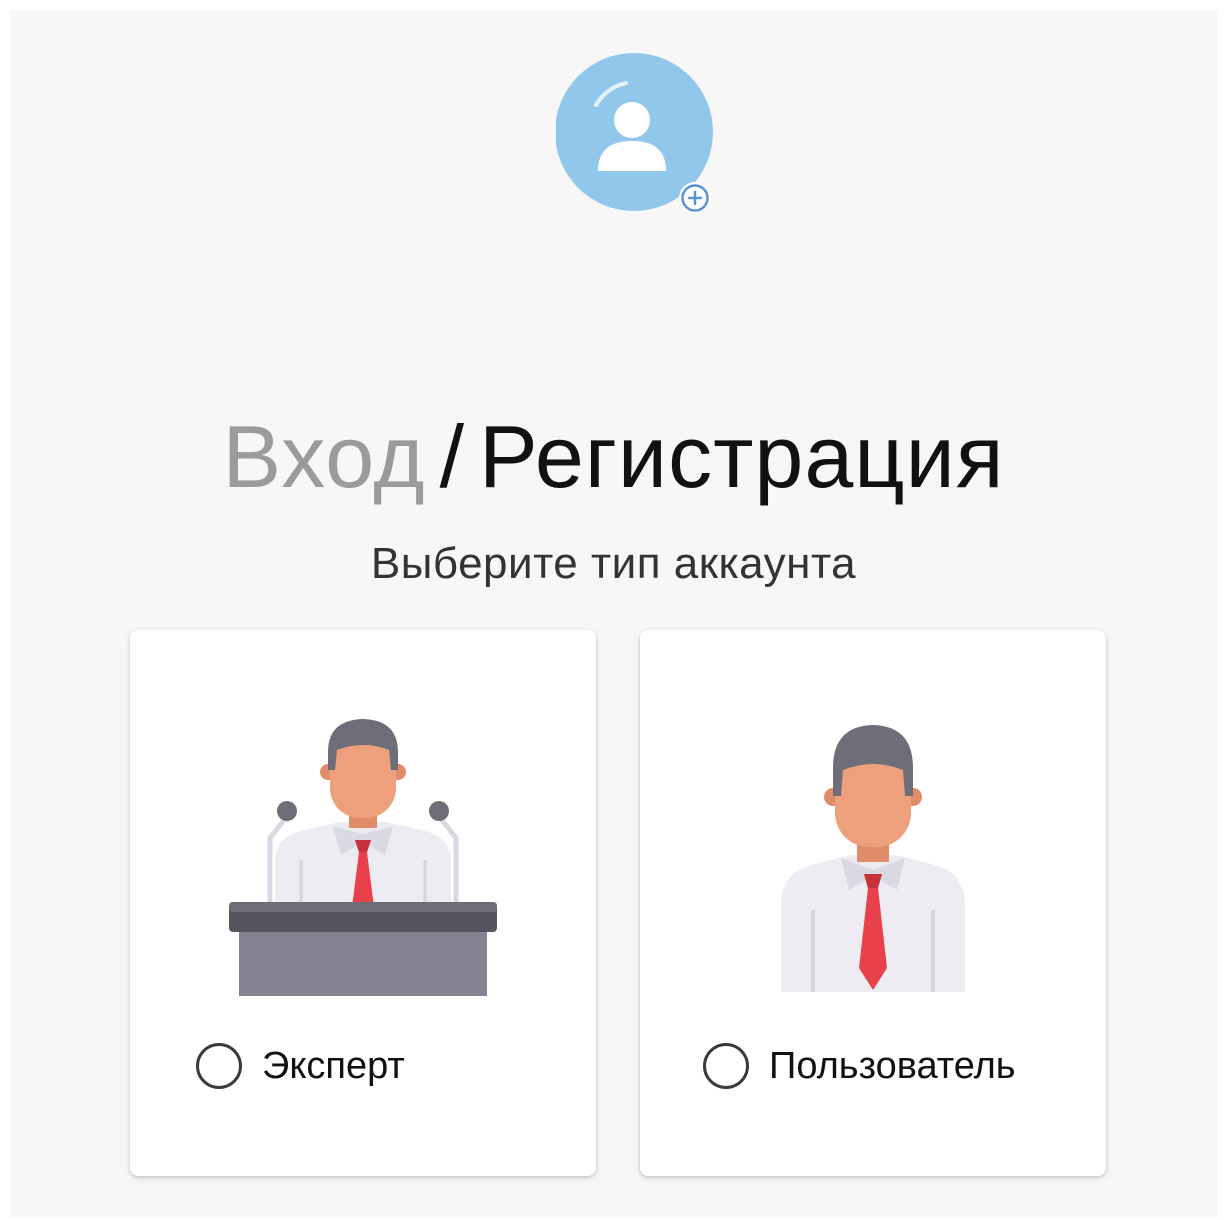  I want to click on option-label-expert: Эксперт, so click(333, 1065).